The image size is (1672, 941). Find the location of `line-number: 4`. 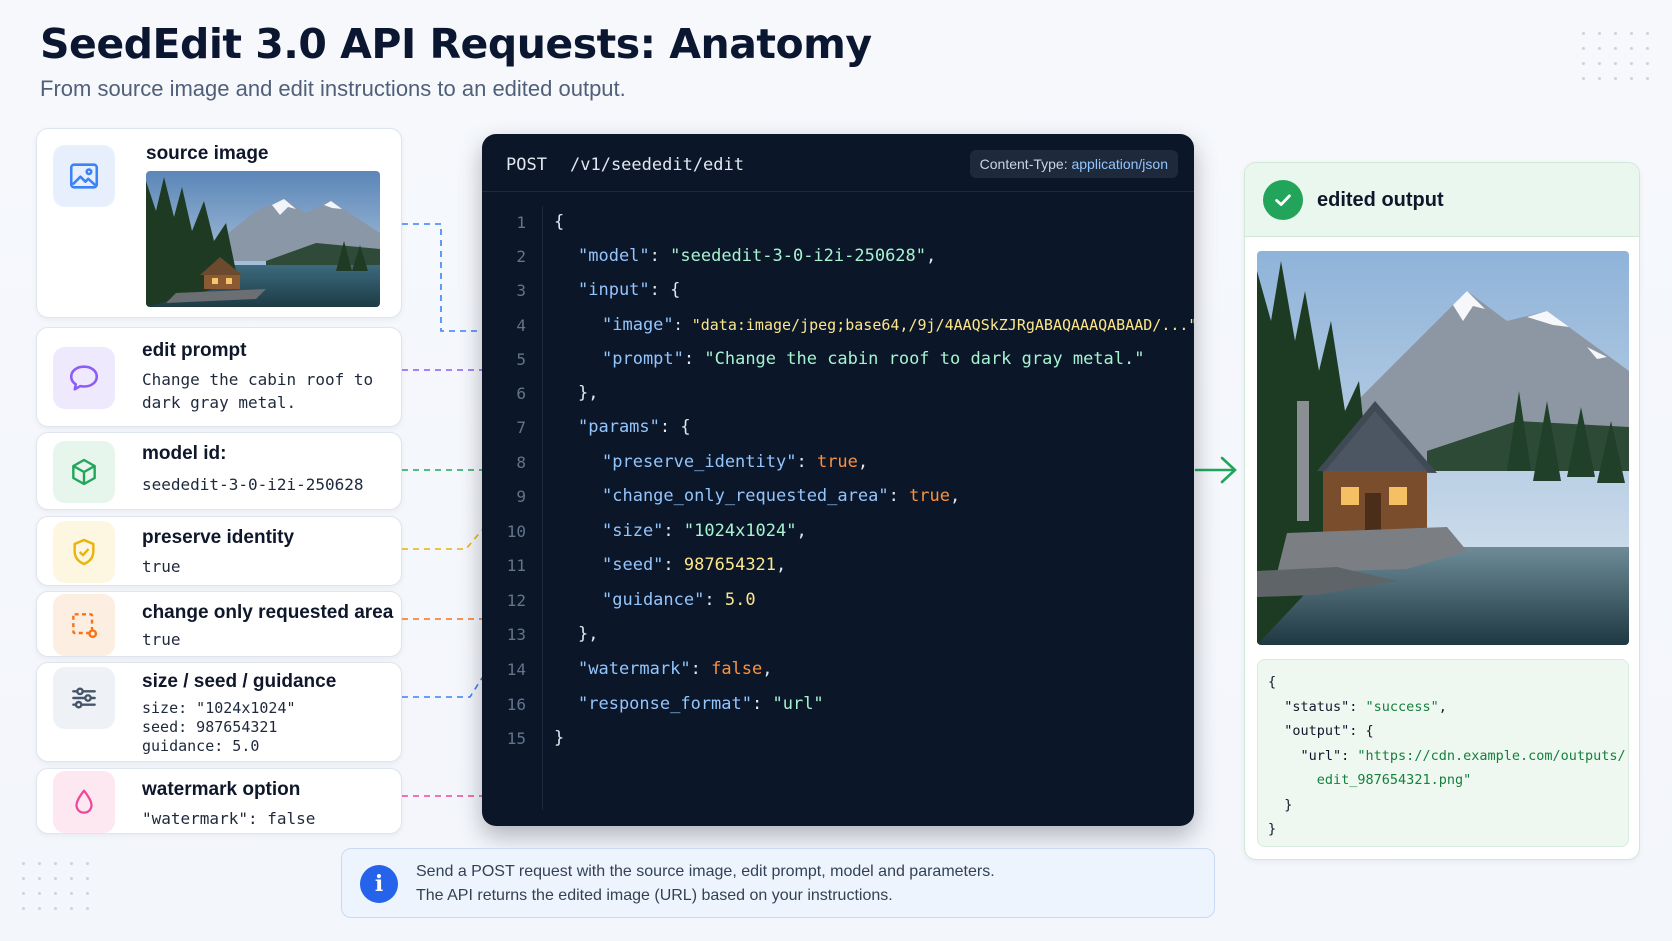

line-number: 4 is located at coordinates (521, 325).